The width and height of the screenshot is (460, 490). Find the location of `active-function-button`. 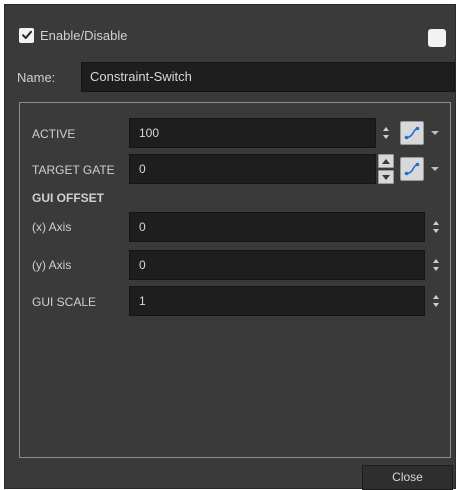

active-function-button is located at coordinates (412, 133).